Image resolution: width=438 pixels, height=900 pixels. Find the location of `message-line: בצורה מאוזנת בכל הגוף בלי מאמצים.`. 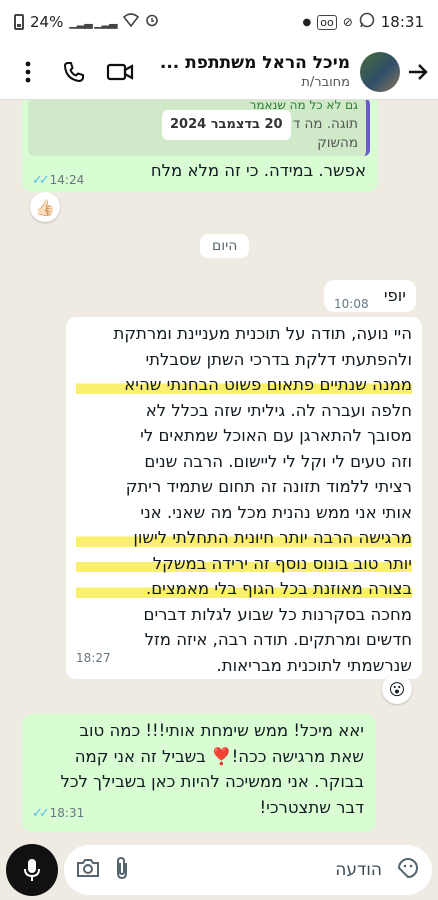

message-line: בצורה מאוזנת בכל הגוף בלי מאמצים. is located at coordinates (244, 589).